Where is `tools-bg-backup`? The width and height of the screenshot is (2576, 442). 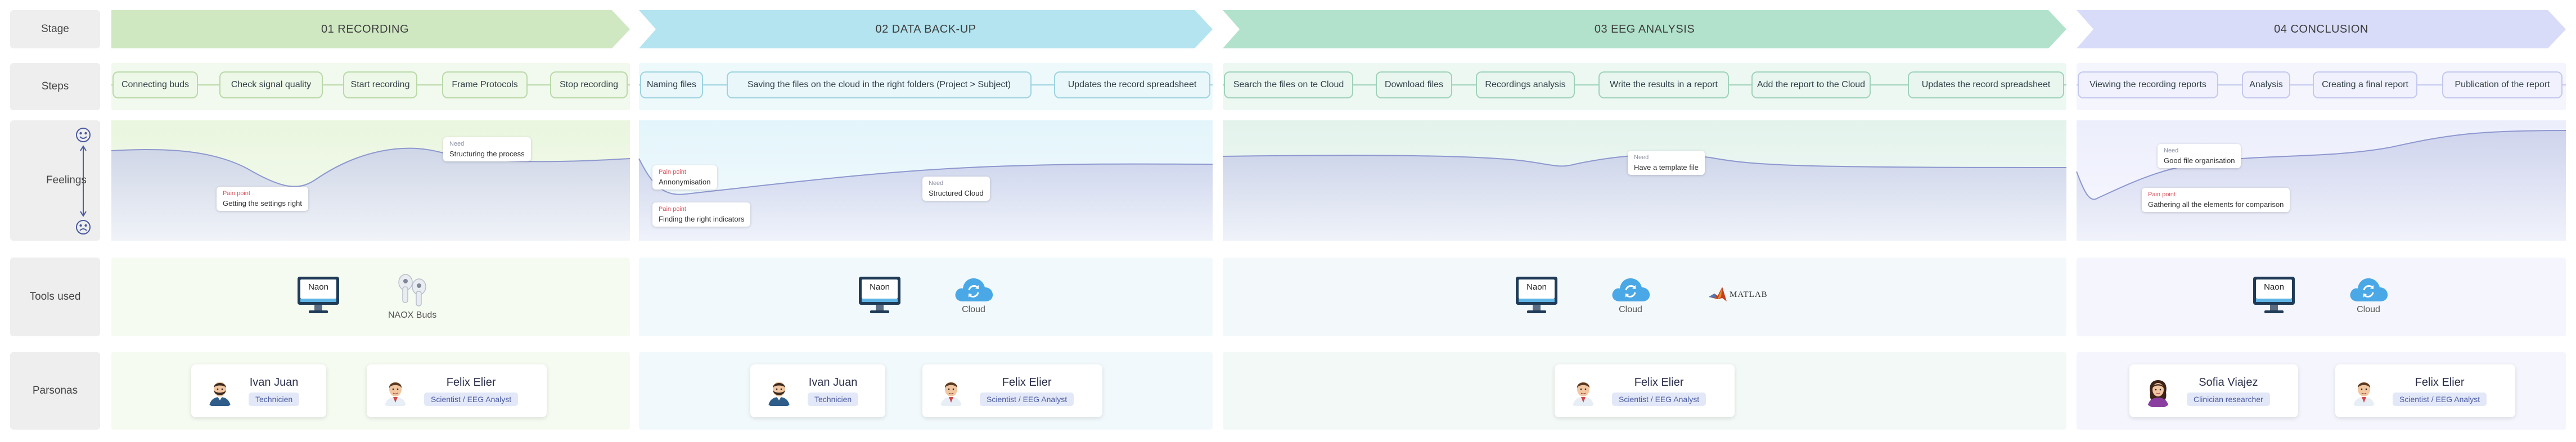
tools-bg-backup is located at coordinates (926, 297).